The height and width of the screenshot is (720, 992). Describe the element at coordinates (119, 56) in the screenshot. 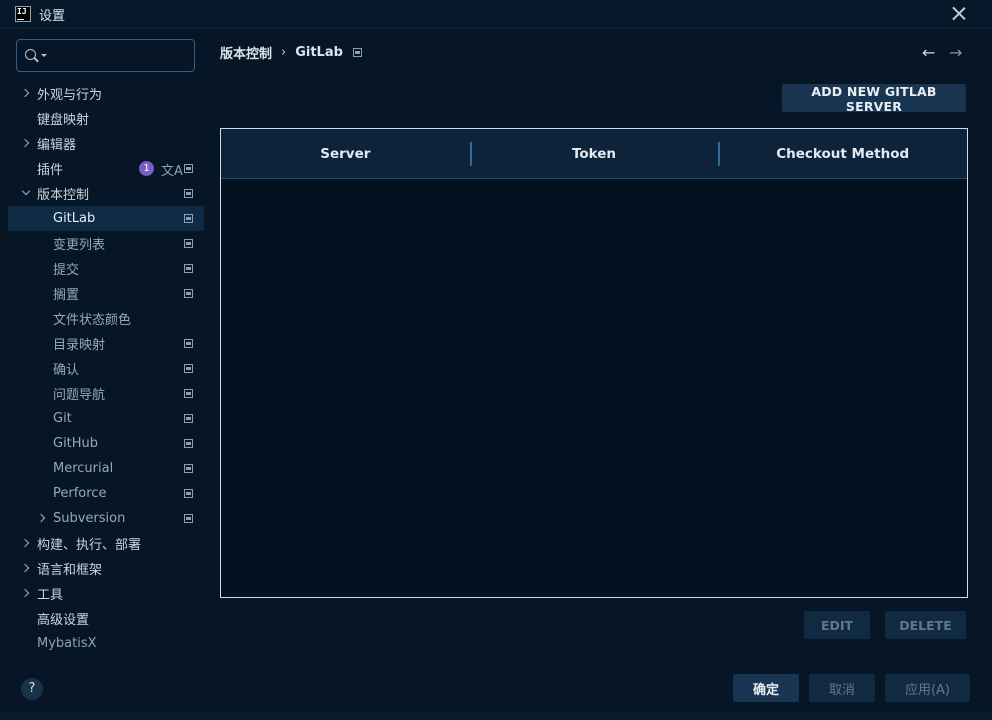

I see `search-input` at that location.